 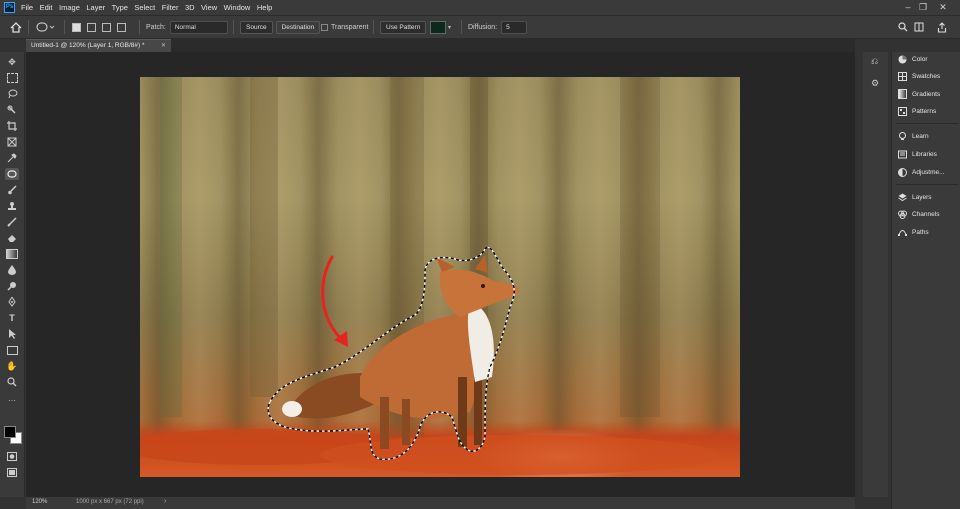 What do you see at coordinates (39, 502) in the screenshot?
I see `zoom-level: 120%` at bounding box center [39, 502].